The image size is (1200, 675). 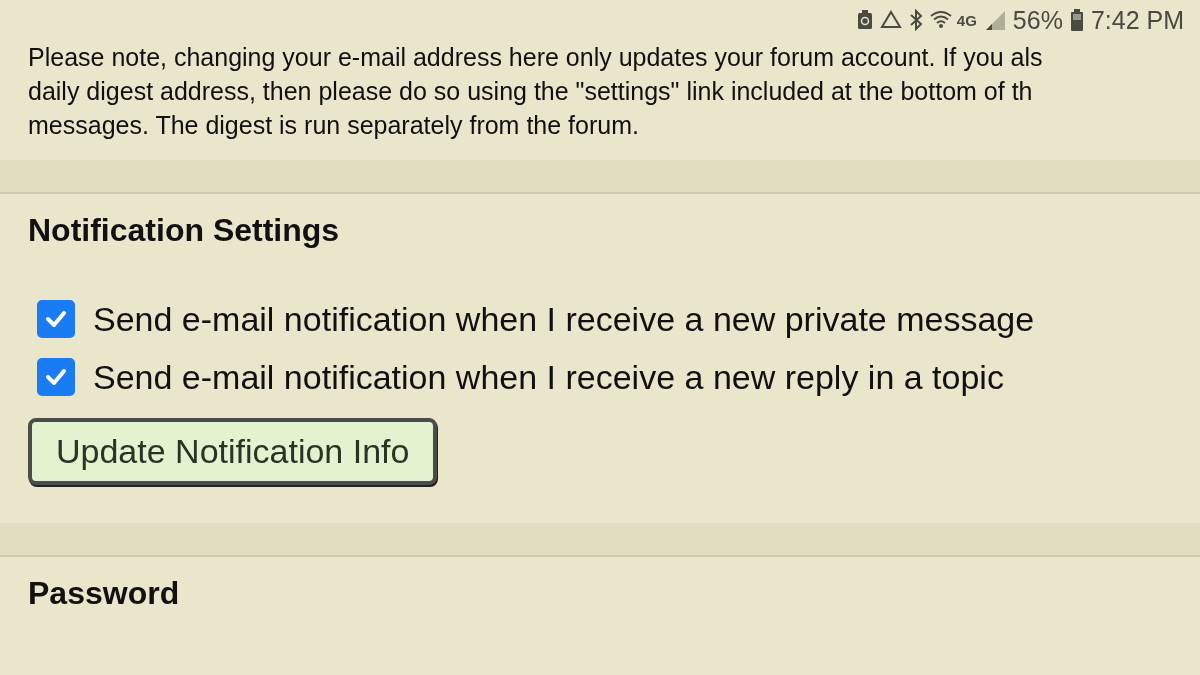 What do you see at coordinates (864, 20) in the screenshot?
I see `battery-saver-icon` at bounding box center [864, 20].